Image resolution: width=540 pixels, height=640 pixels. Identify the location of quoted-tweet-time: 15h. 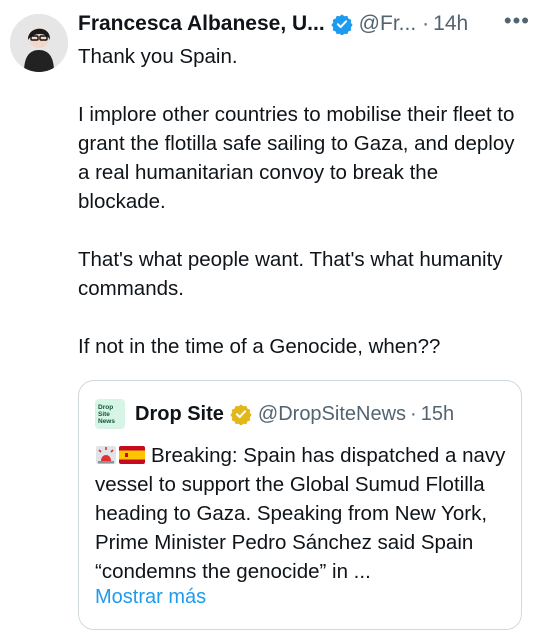
(437, 414).